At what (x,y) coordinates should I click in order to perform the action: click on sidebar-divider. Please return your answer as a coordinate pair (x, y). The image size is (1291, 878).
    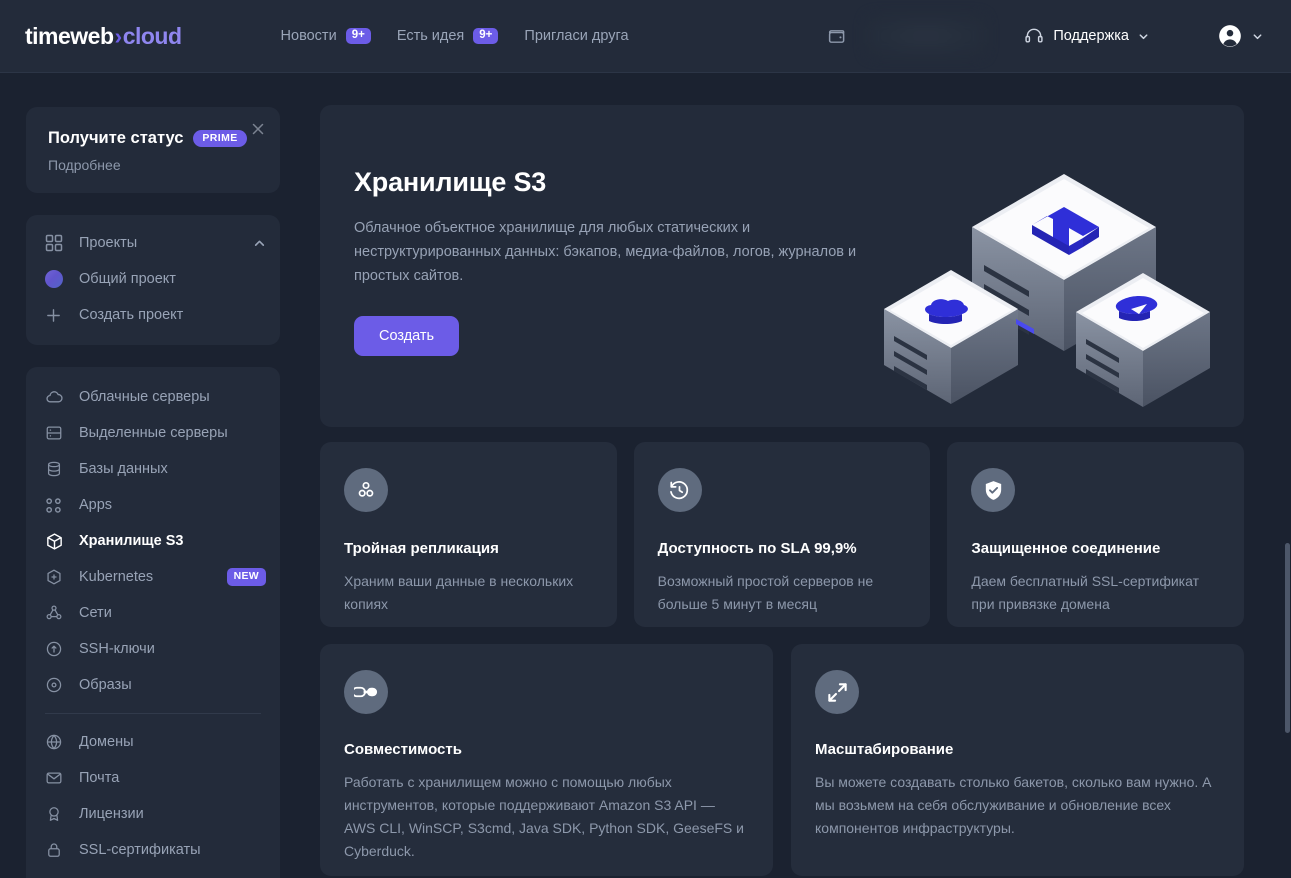
    Looking at the image, I should click on (153, 713).